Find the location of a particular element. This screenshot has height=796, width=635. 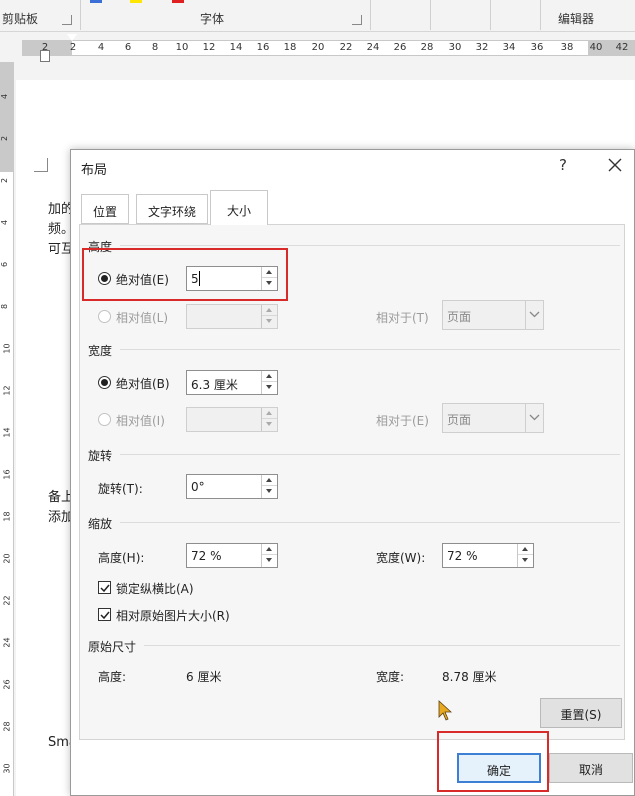

dialog-title: 布局 is located at coordinates (94, 170).